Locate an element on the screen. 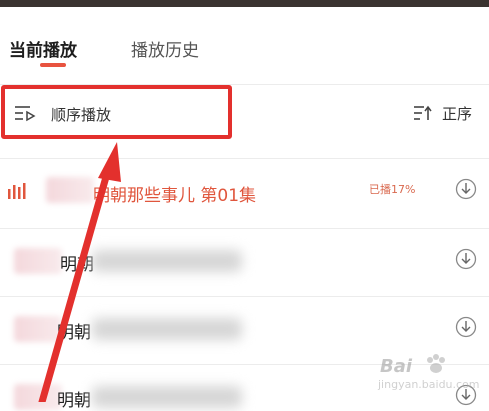  sort-order-label: 正序 is located at coordinates (457, 113).